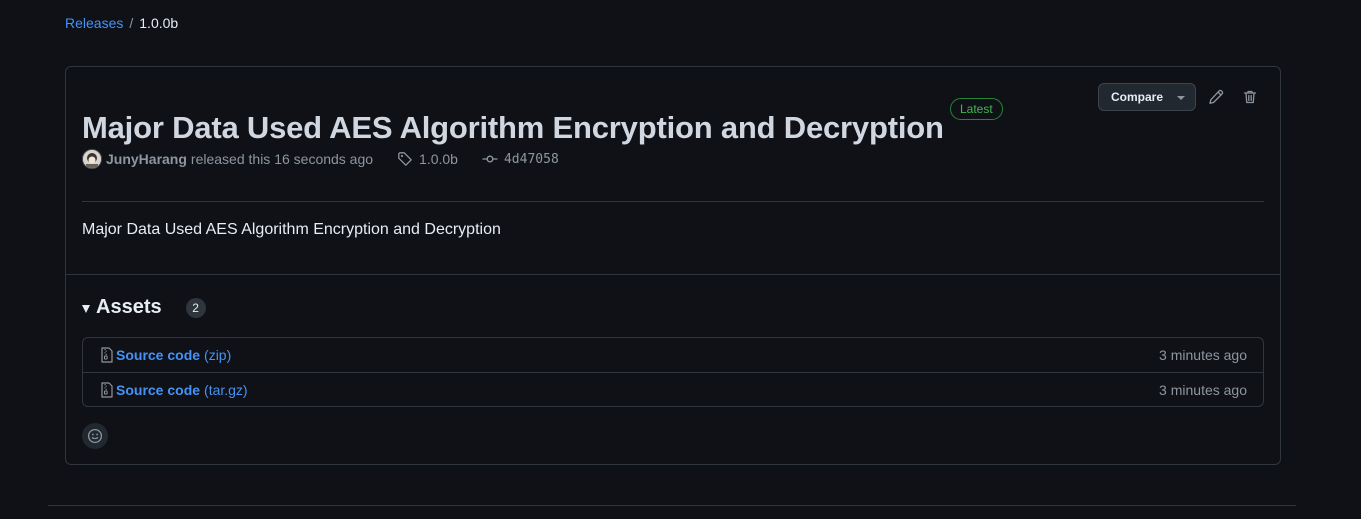 The image size is (1361, 519). I want to click on breadcrumb-releases-link: Releases, so click(94, 23).